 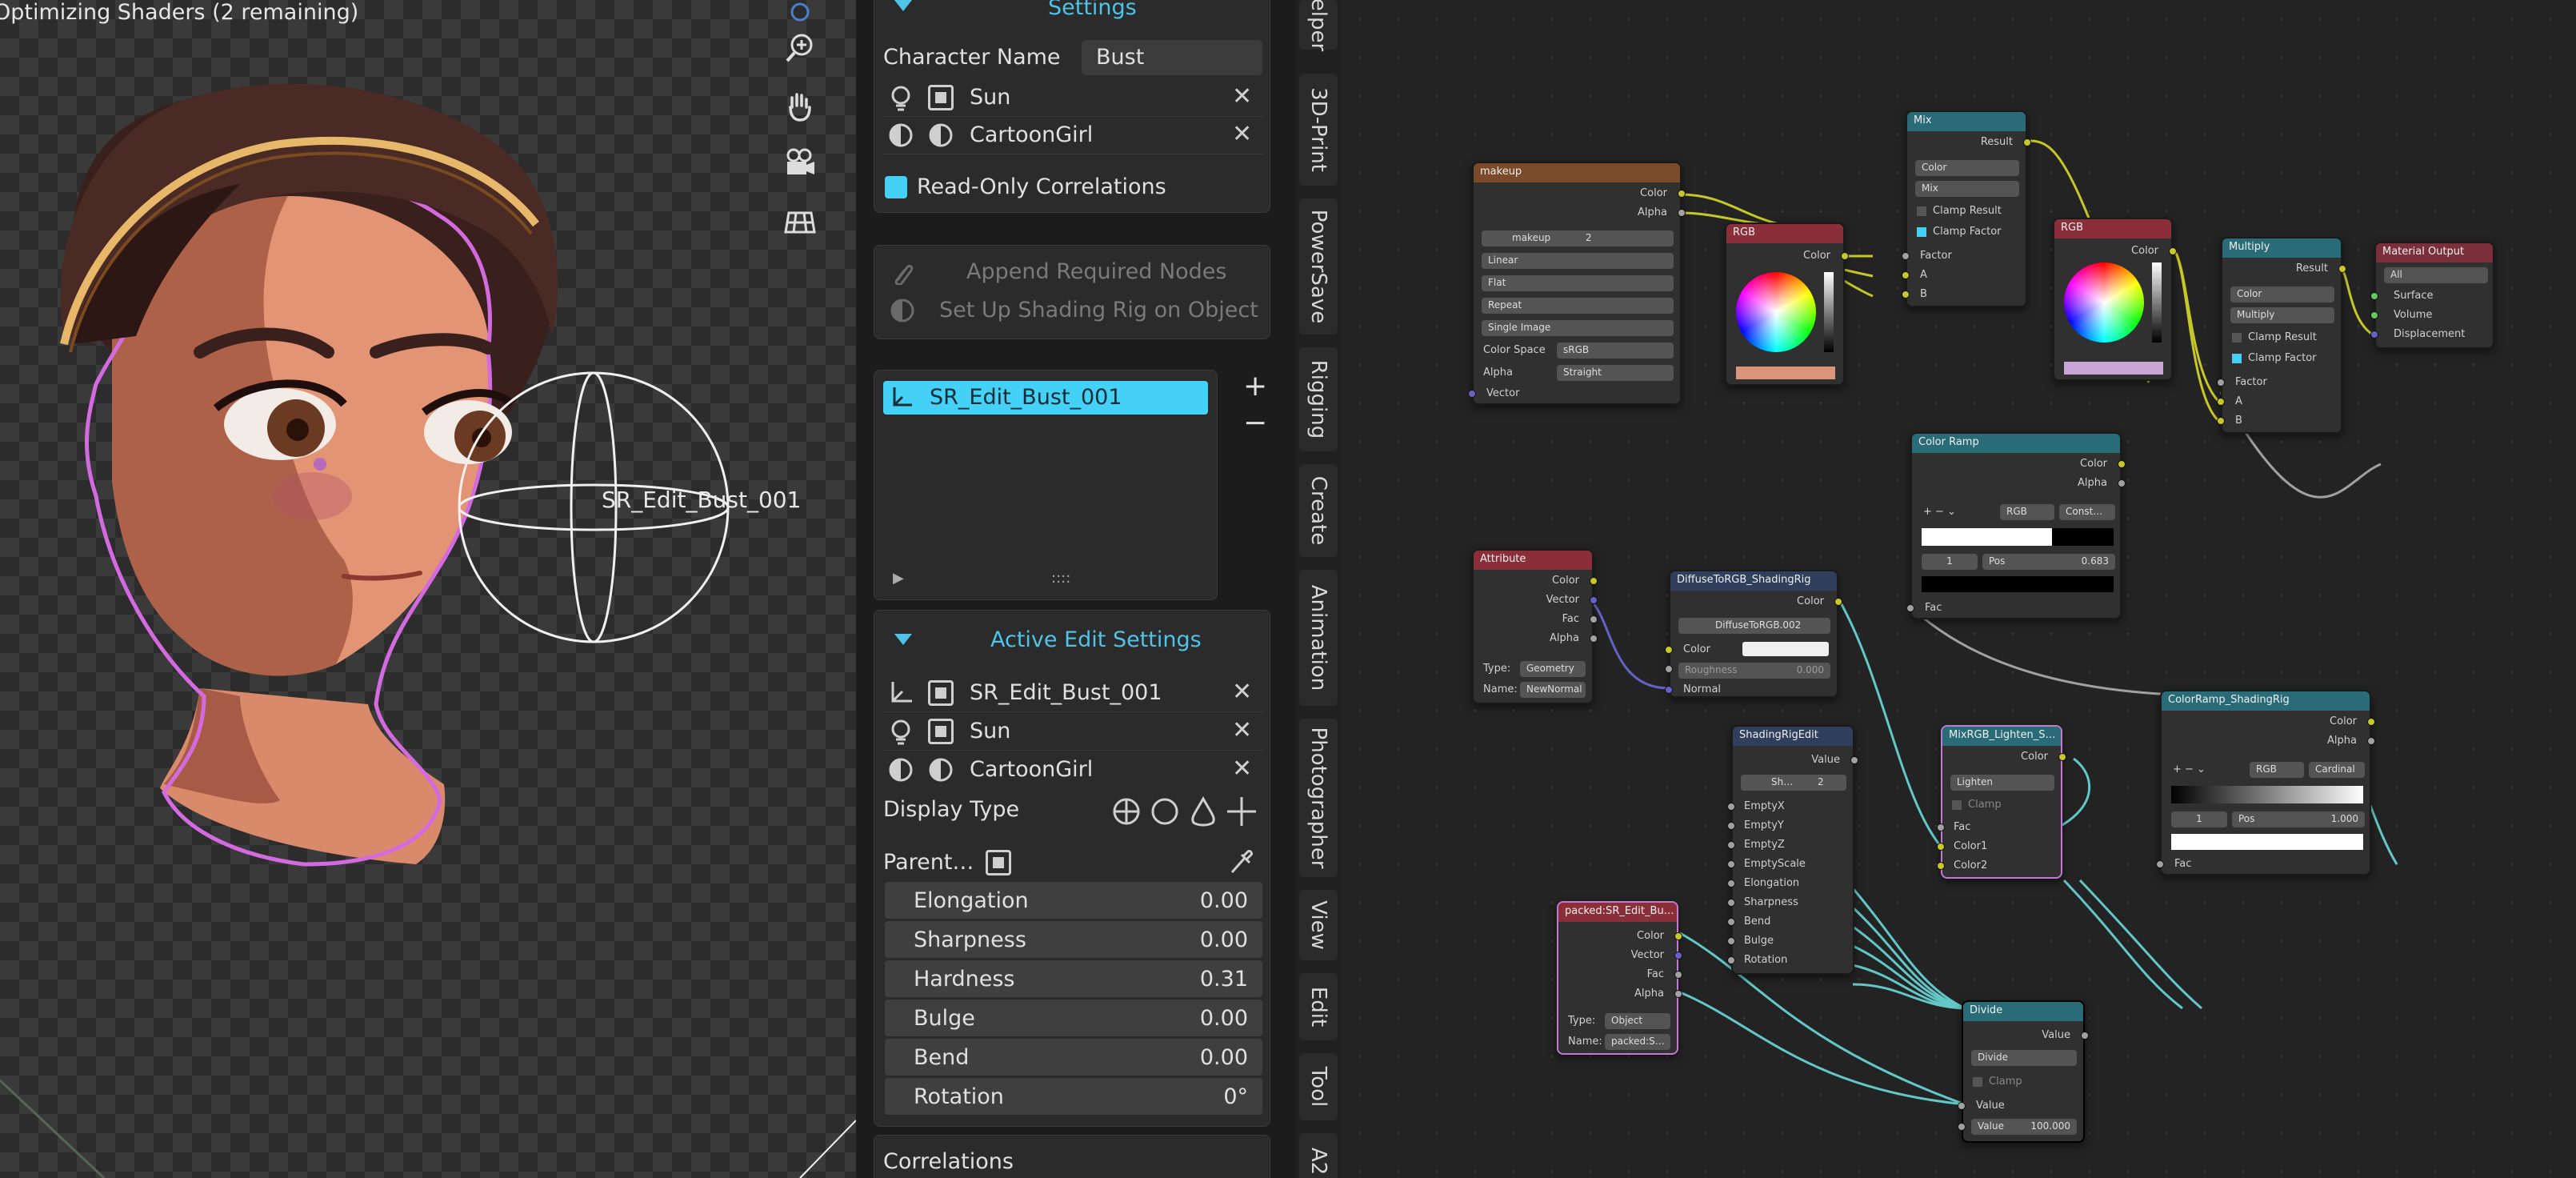 I want to click on tab-edit: Edit, so click(x=1318, y=1006).